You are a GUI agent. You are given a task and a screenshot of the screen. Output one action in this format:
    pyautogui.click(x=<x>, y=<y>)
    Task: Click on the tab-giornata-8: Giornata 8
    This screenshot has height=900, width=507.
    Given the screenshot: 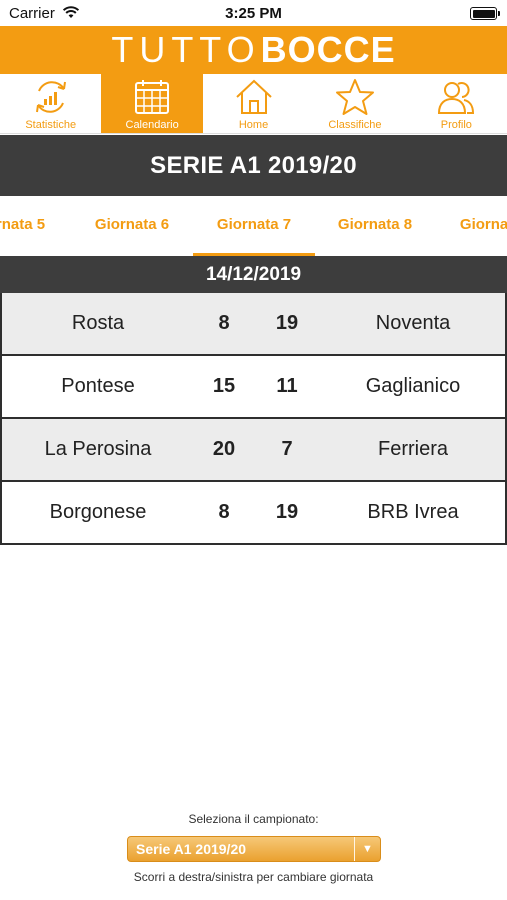 What is the action you would take?
    pyautogui.click(x=375, y=226)
    